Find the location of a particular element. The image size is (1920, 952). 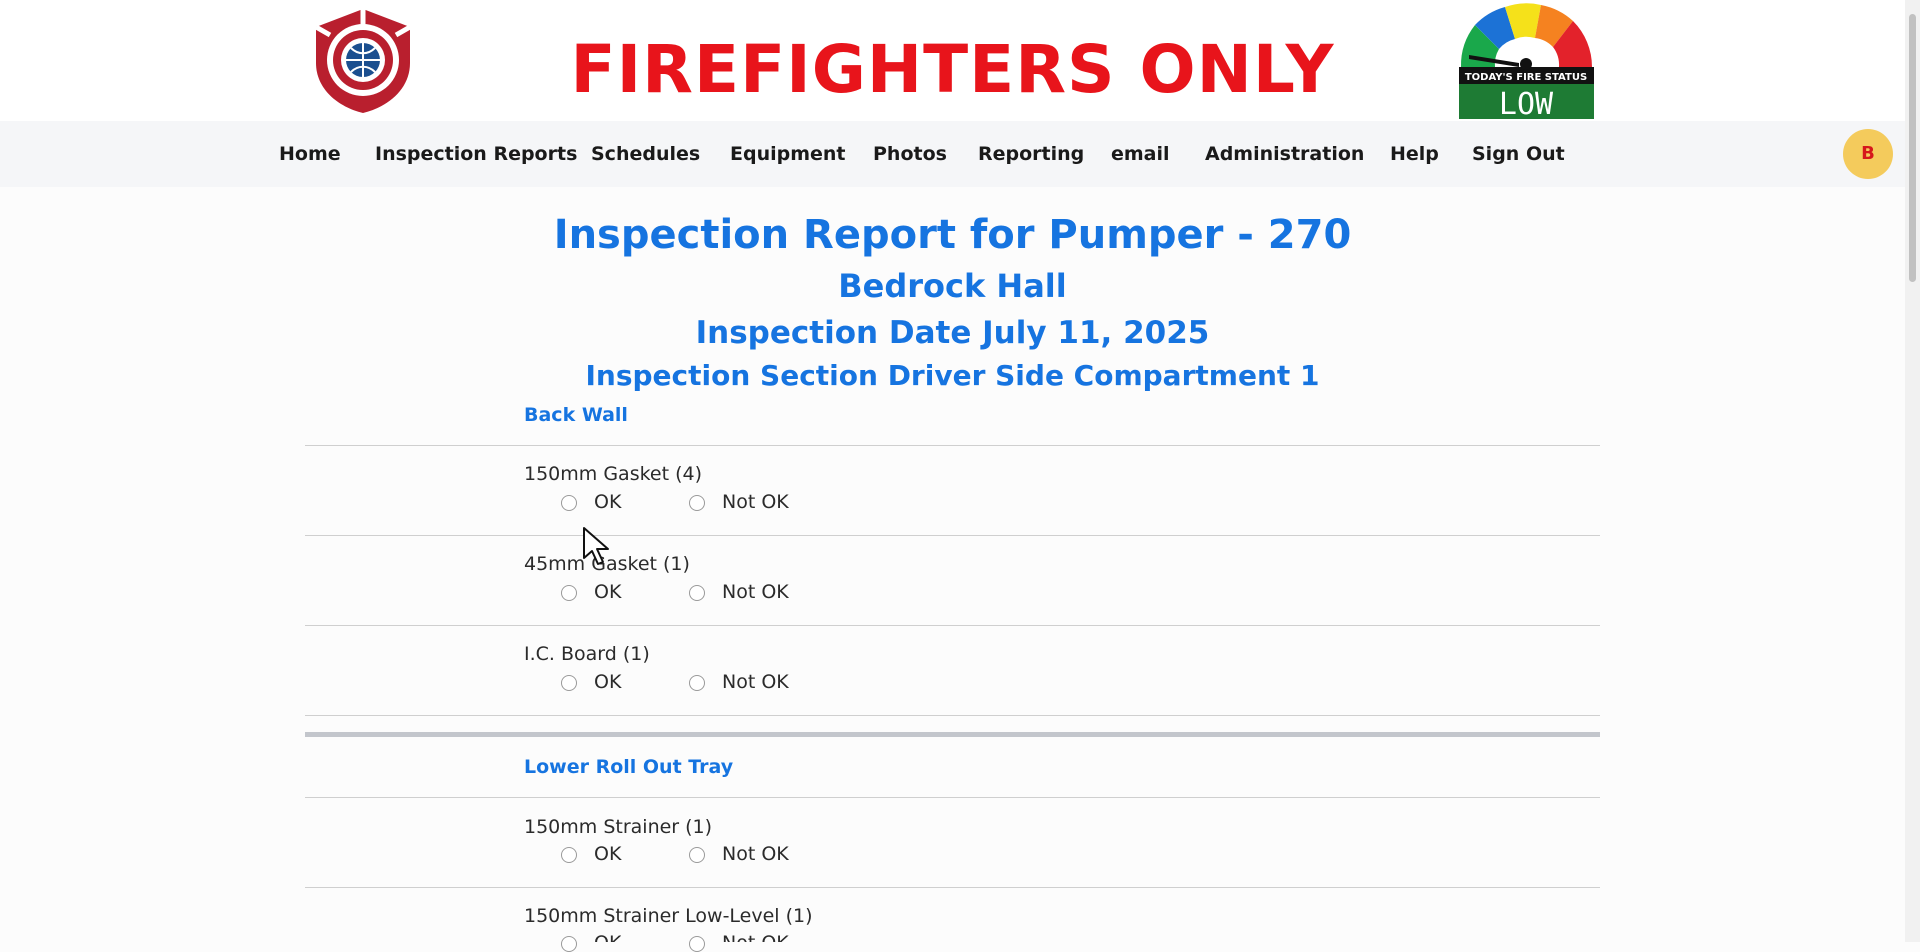

group-title-back-wall: Back Wall is located at coordinates (576, 415).